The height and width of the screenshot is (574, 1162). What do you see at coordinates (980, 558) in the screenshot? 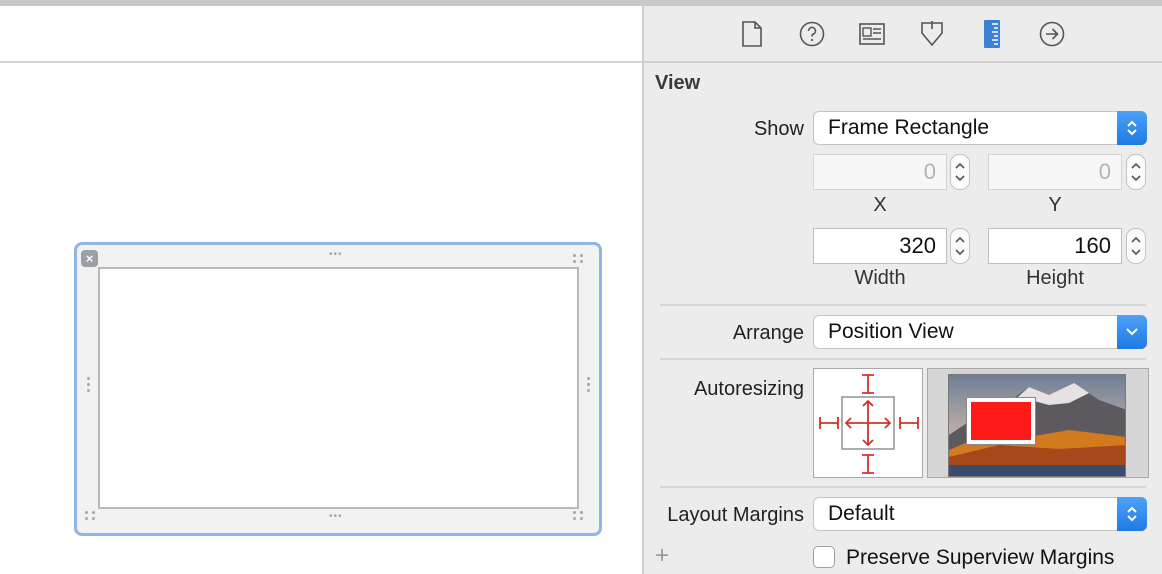
I see `preserve-superview-margins-label: Preserve Superview Margins` at bounding box center [980, 558].